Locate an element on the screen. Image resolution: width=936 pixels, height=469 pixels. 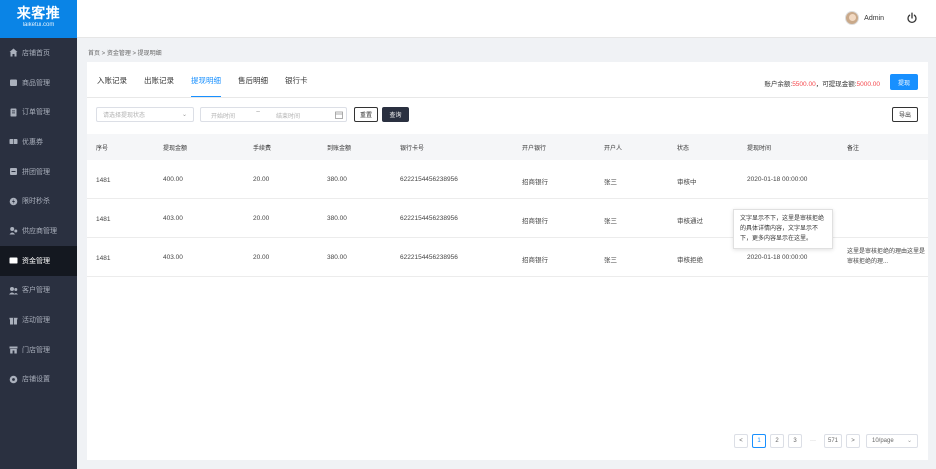
sidebar-item-label: 店铺设置 is located at coordinates (36, 380).